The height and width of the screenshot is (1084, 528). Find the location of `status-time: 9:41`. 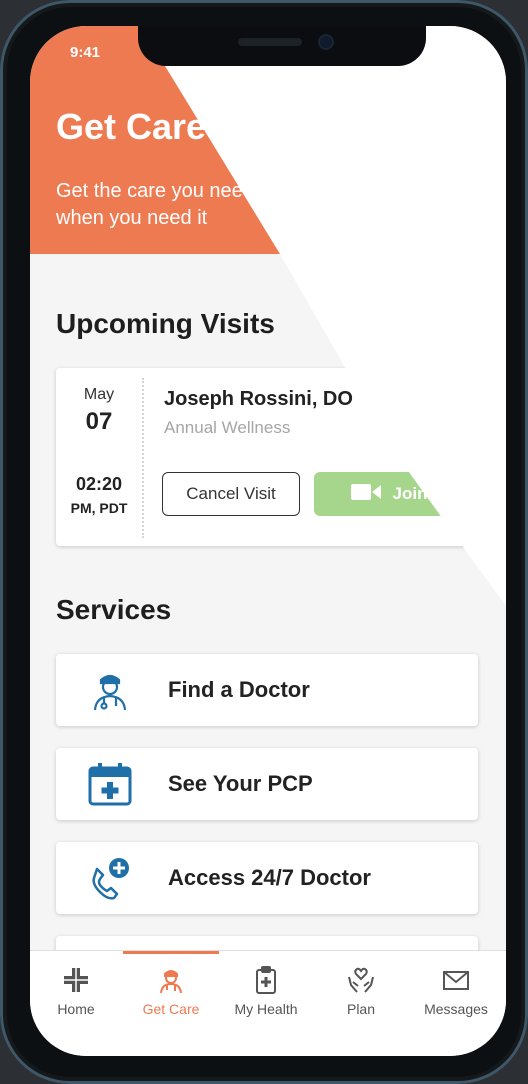

status-time: 9:41 is located at coordinates (85, 52).